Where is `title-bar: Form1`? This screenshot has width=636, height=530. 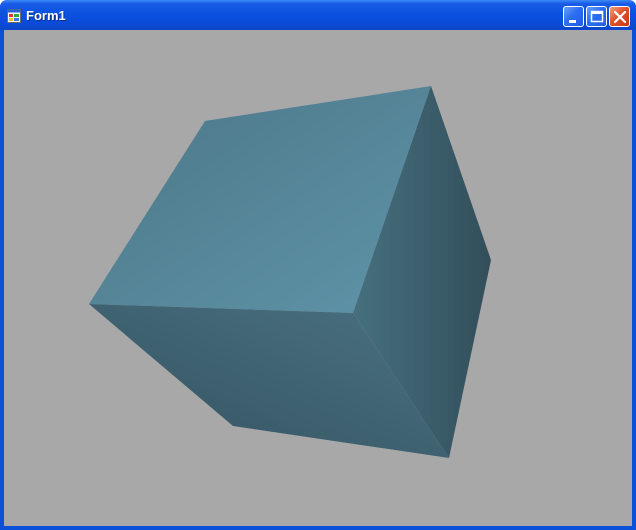
title-bar: Form1 is located at coordinates (318, 15).